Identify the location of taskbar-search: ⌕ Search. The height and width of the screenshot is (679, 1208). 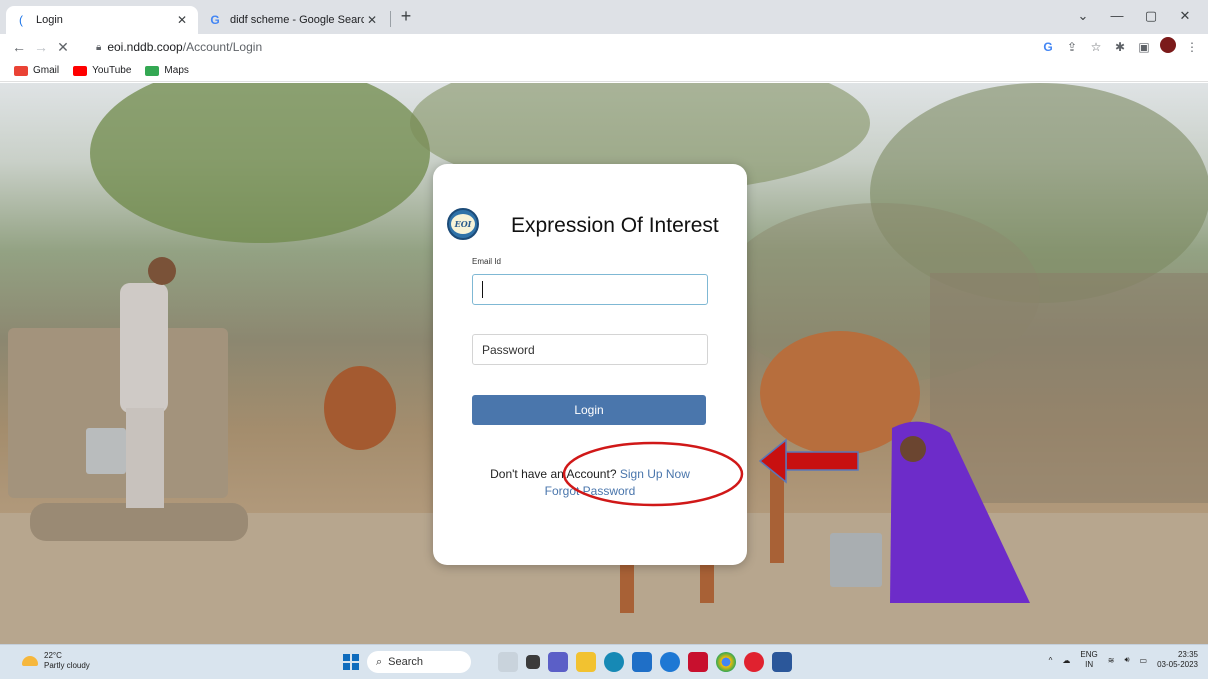
(419, 662).